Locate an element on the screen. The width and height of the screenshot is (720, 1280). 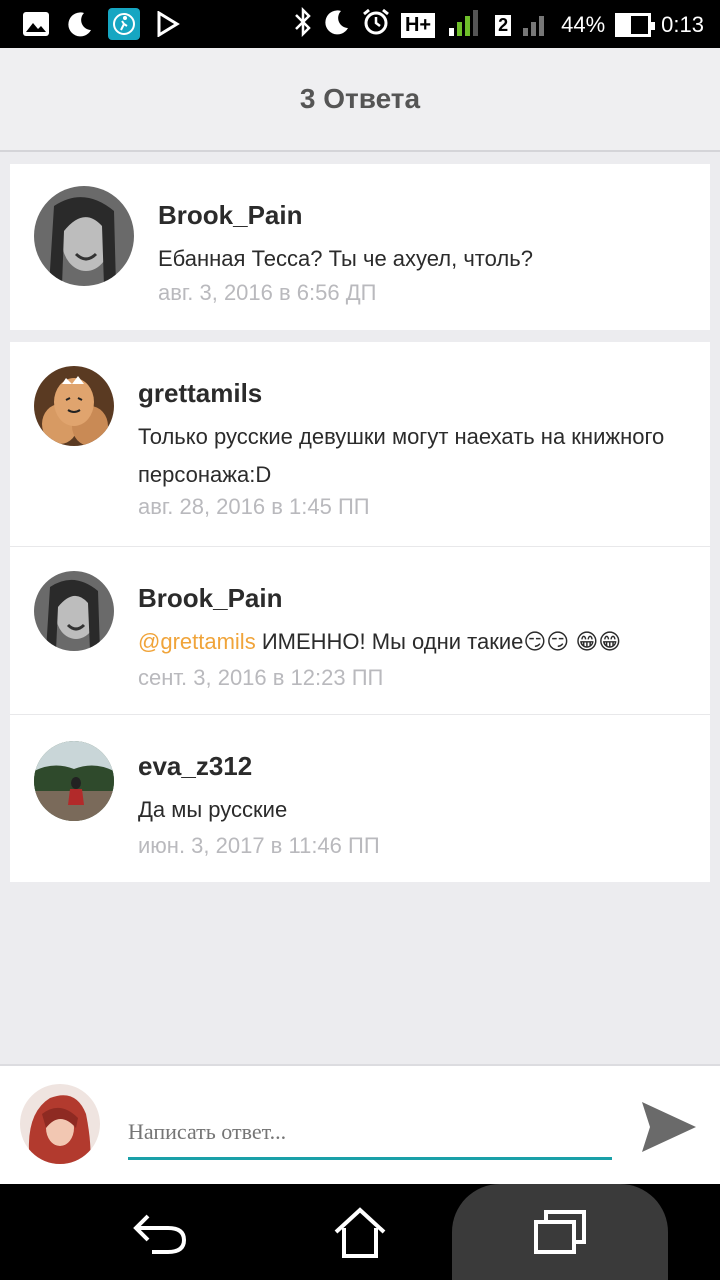
comment-text: Ебанная Тесса? Ты че ахуел, чтоль? is located at coordinates (345, 258).